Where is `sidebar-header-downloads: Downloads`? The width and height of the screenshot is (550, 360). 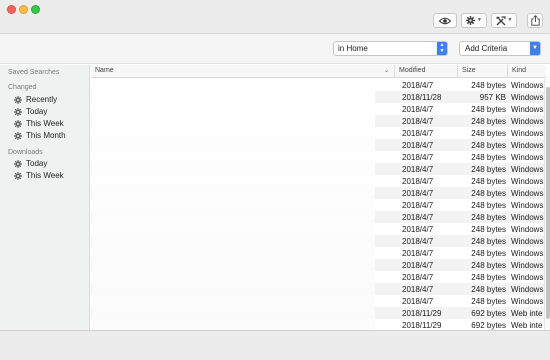
sidebar-header-downloads: Downloads is located at coordinates (25, 152).